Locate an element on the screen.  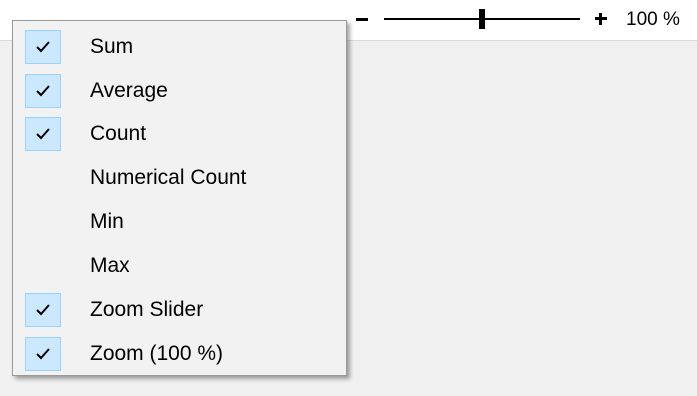
menu-item-count: Count is located at coordinates (180, 134).